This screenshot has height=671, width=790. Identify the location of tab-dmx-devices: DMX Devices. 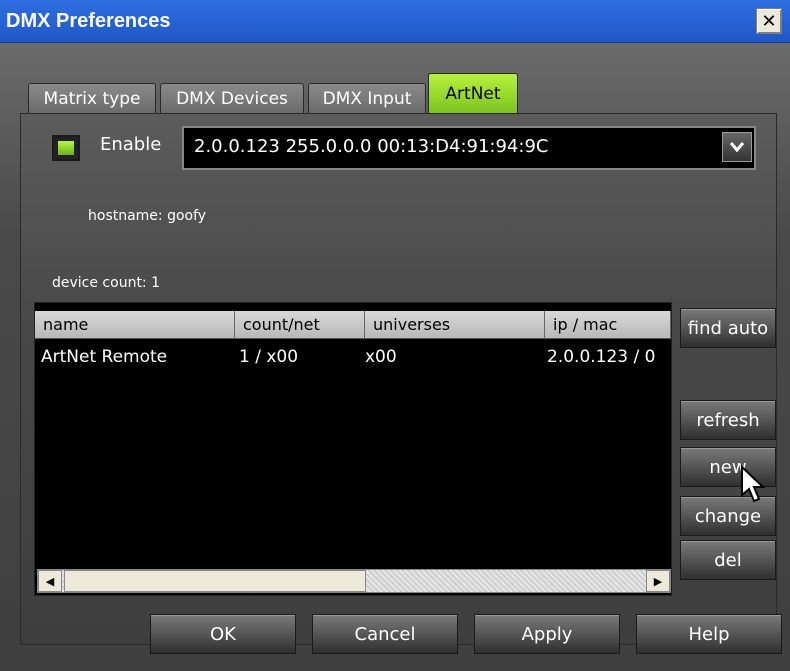
(232, 98).